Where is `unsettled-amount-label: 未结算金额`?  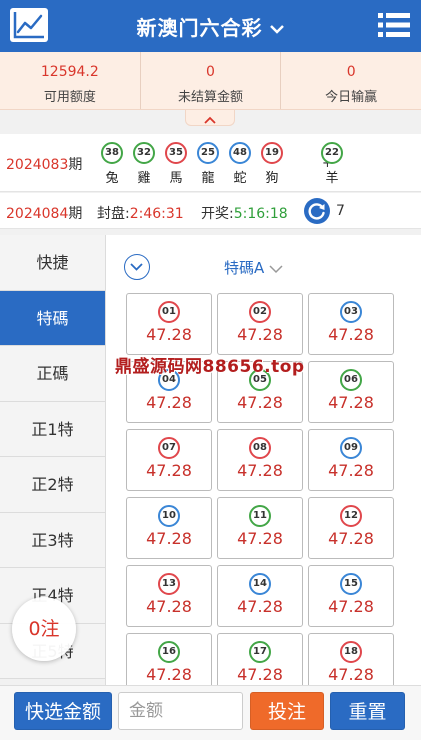
unsettled-amount-label: 未结算金额 is located at coordinates (211, 97).